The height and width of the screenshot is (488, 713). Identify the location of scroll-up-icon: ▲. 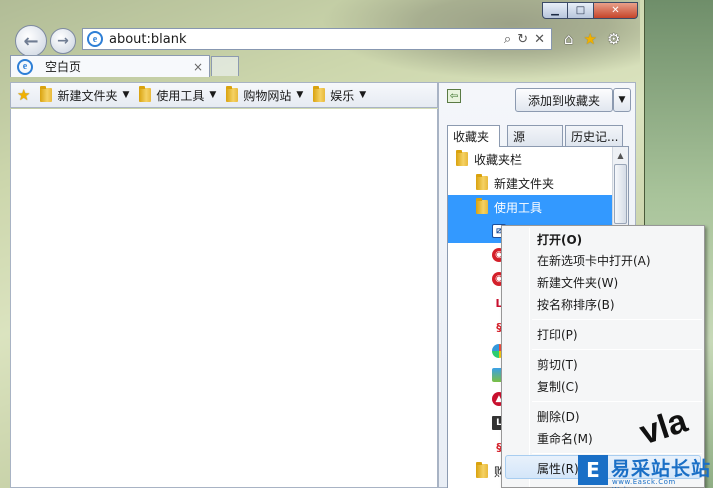
(620, 155).